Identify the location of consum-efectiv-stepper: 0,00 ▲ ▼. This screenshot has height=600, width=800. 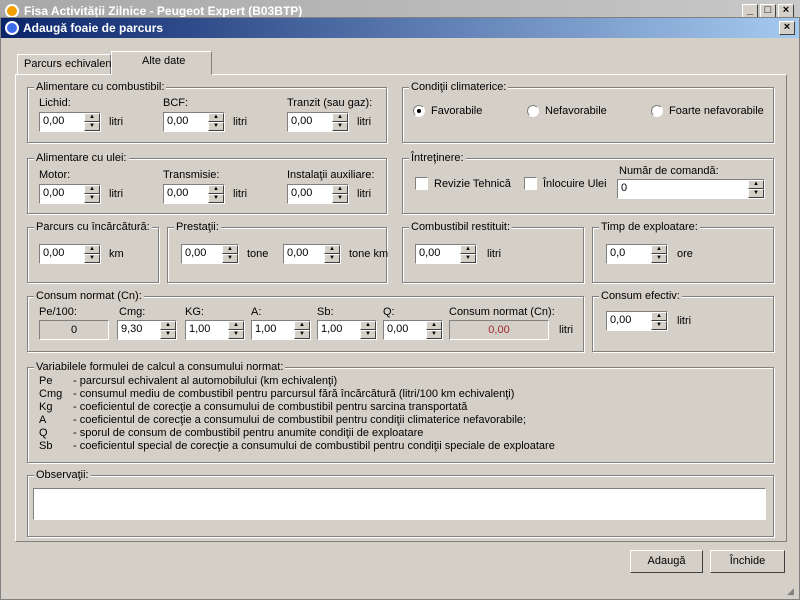
(637, 321).